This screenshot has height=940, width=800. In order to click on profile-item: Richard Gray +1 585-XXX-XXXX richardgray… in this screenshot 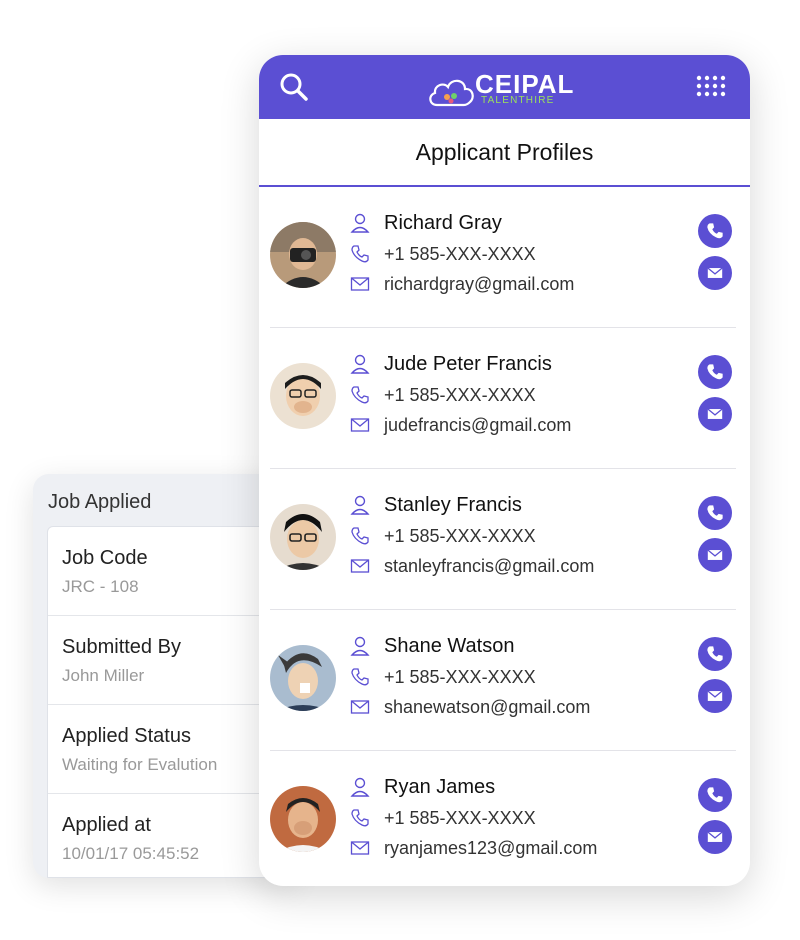, I will do `click(503, 257)`.